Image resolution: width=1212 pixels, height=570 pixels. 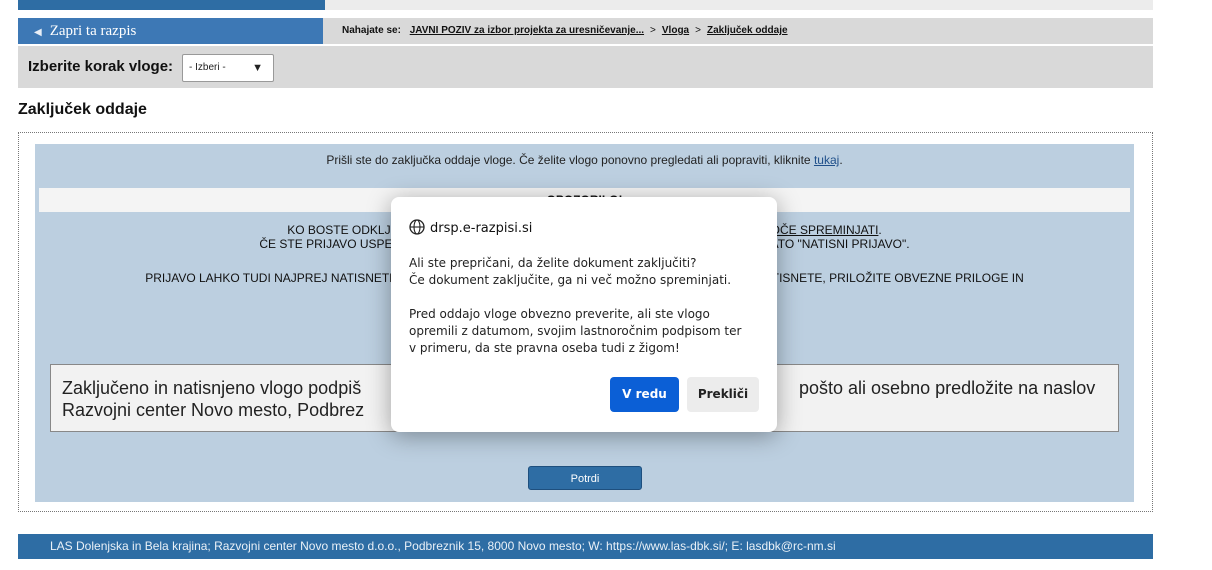 What do you see at coordinates (38, 32) in the screenshot?
I see `triangle-left-icon: ◀` at bounding box center [38, 32].